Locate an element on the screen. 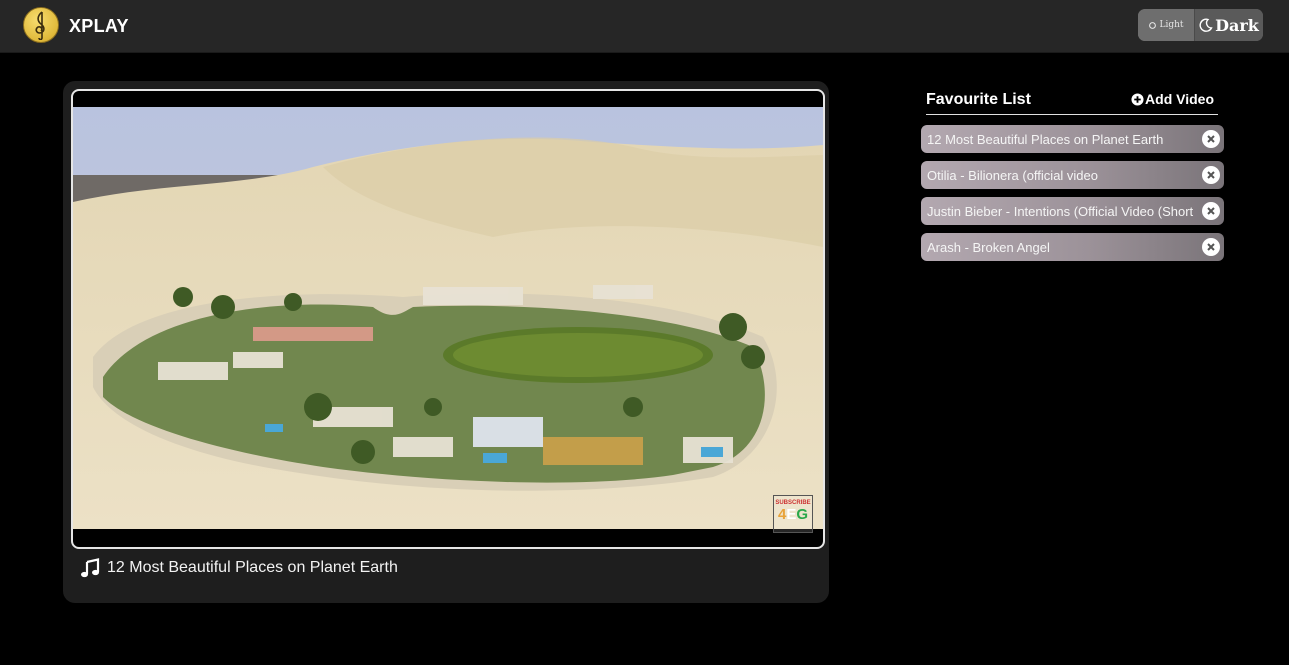  add-video-label: Add Video is located at coordinates (1179, 99).